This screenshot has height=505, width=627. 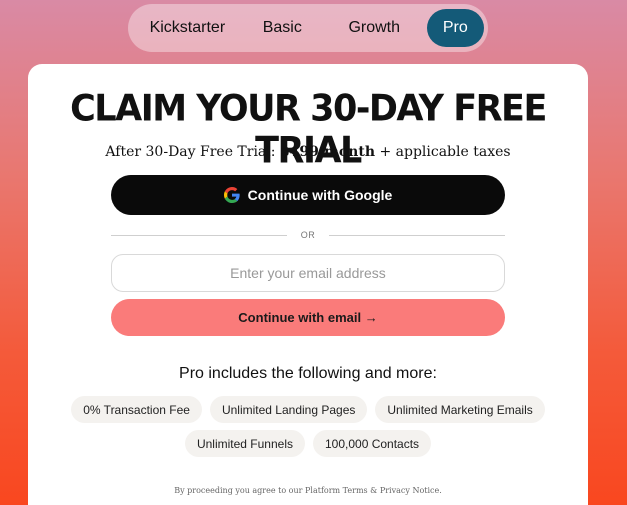 What do you see at coordinates (374, 28) in the screenshot?
I see `tab-growth: Growth` at bounding box center [374, 28].